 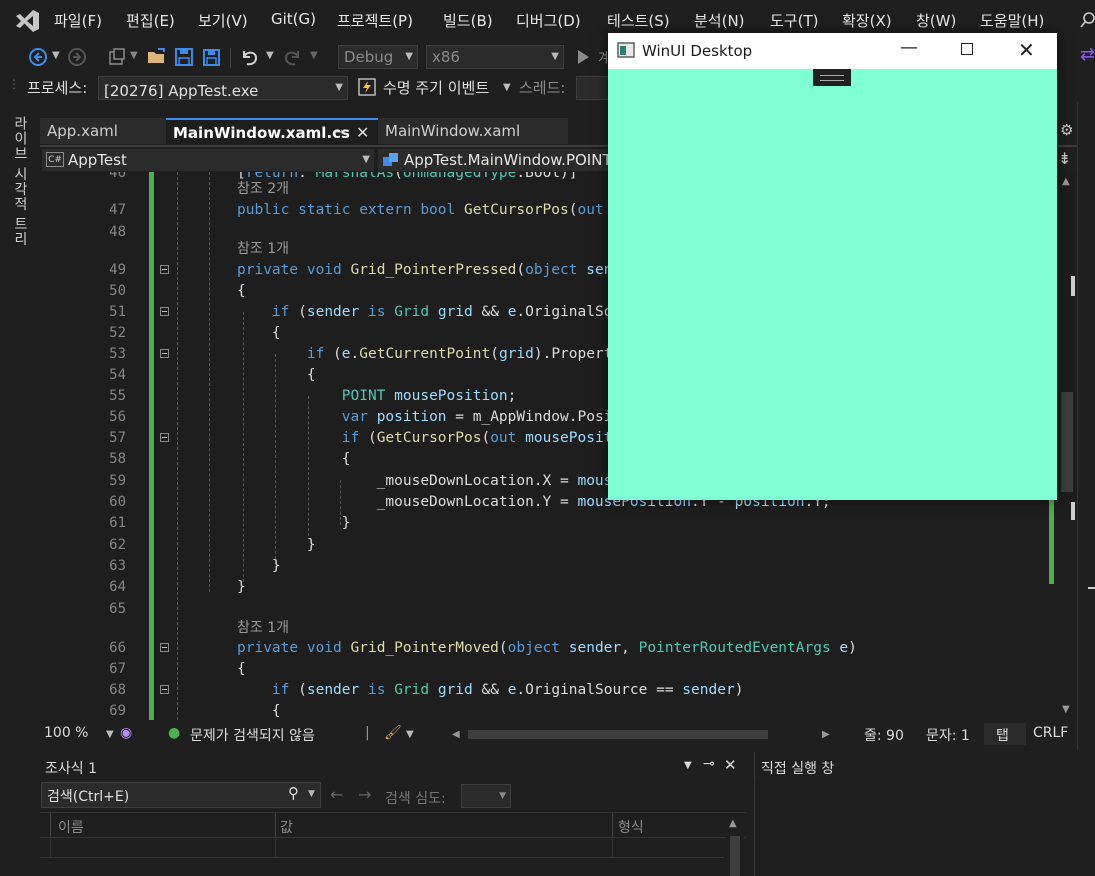 I want to click on menu-git: Git(G), so click(x=293, y=19).